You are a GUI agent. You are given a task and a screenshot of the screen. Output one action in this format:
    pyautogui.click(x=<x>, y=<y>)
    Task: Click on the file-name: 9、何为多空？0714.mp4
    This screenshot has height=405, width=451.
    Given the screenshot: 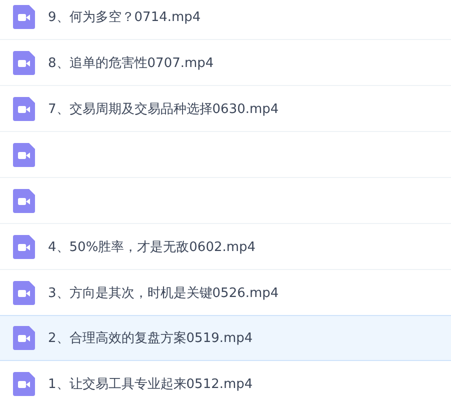 What is the action you would take?
    pyautogui.click(x=124, y=17)
    